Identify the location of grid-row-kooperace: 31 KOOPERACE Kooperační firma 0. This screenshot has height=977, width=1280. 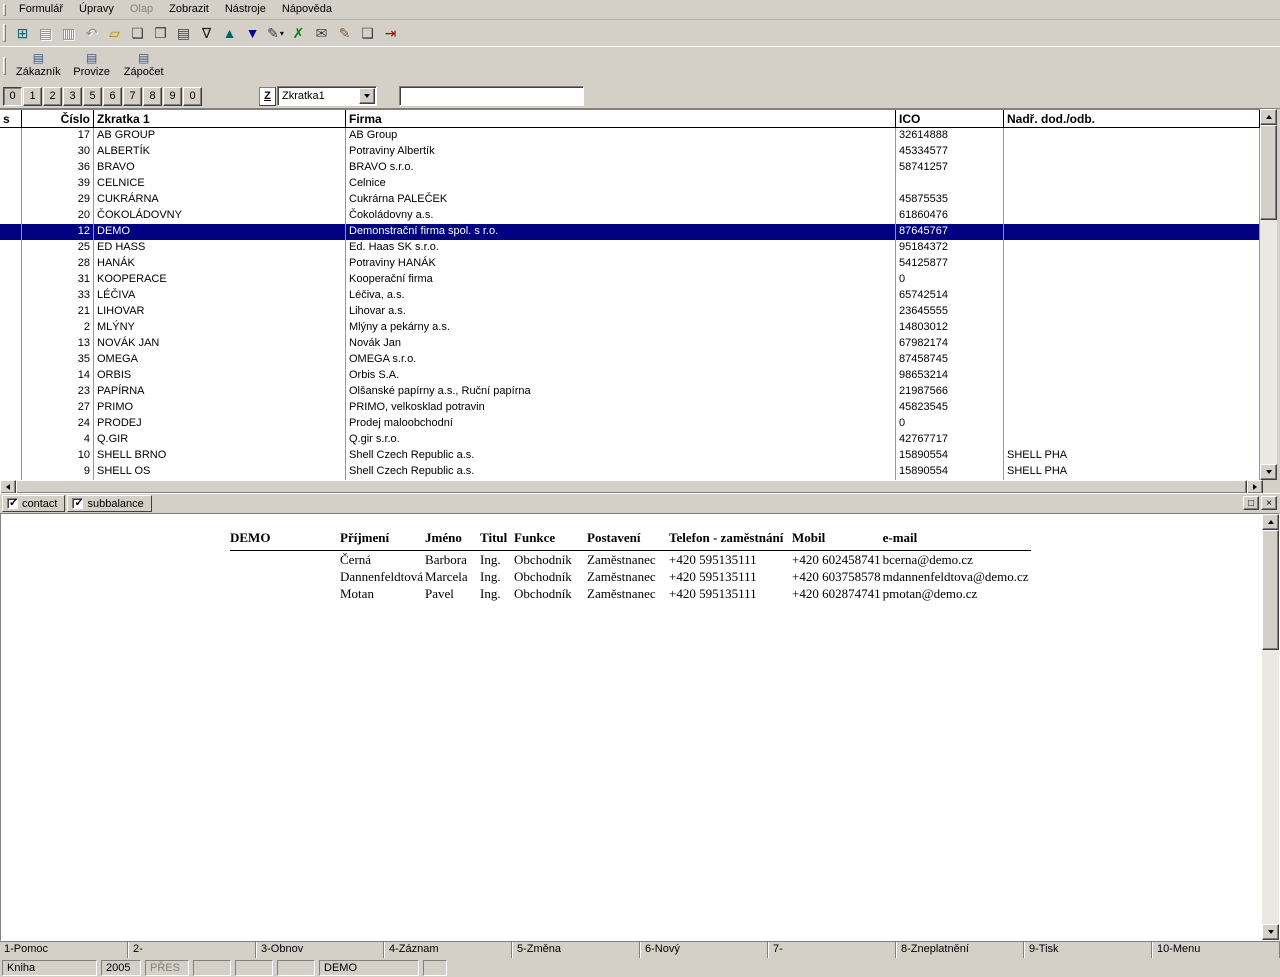
(630, 280).